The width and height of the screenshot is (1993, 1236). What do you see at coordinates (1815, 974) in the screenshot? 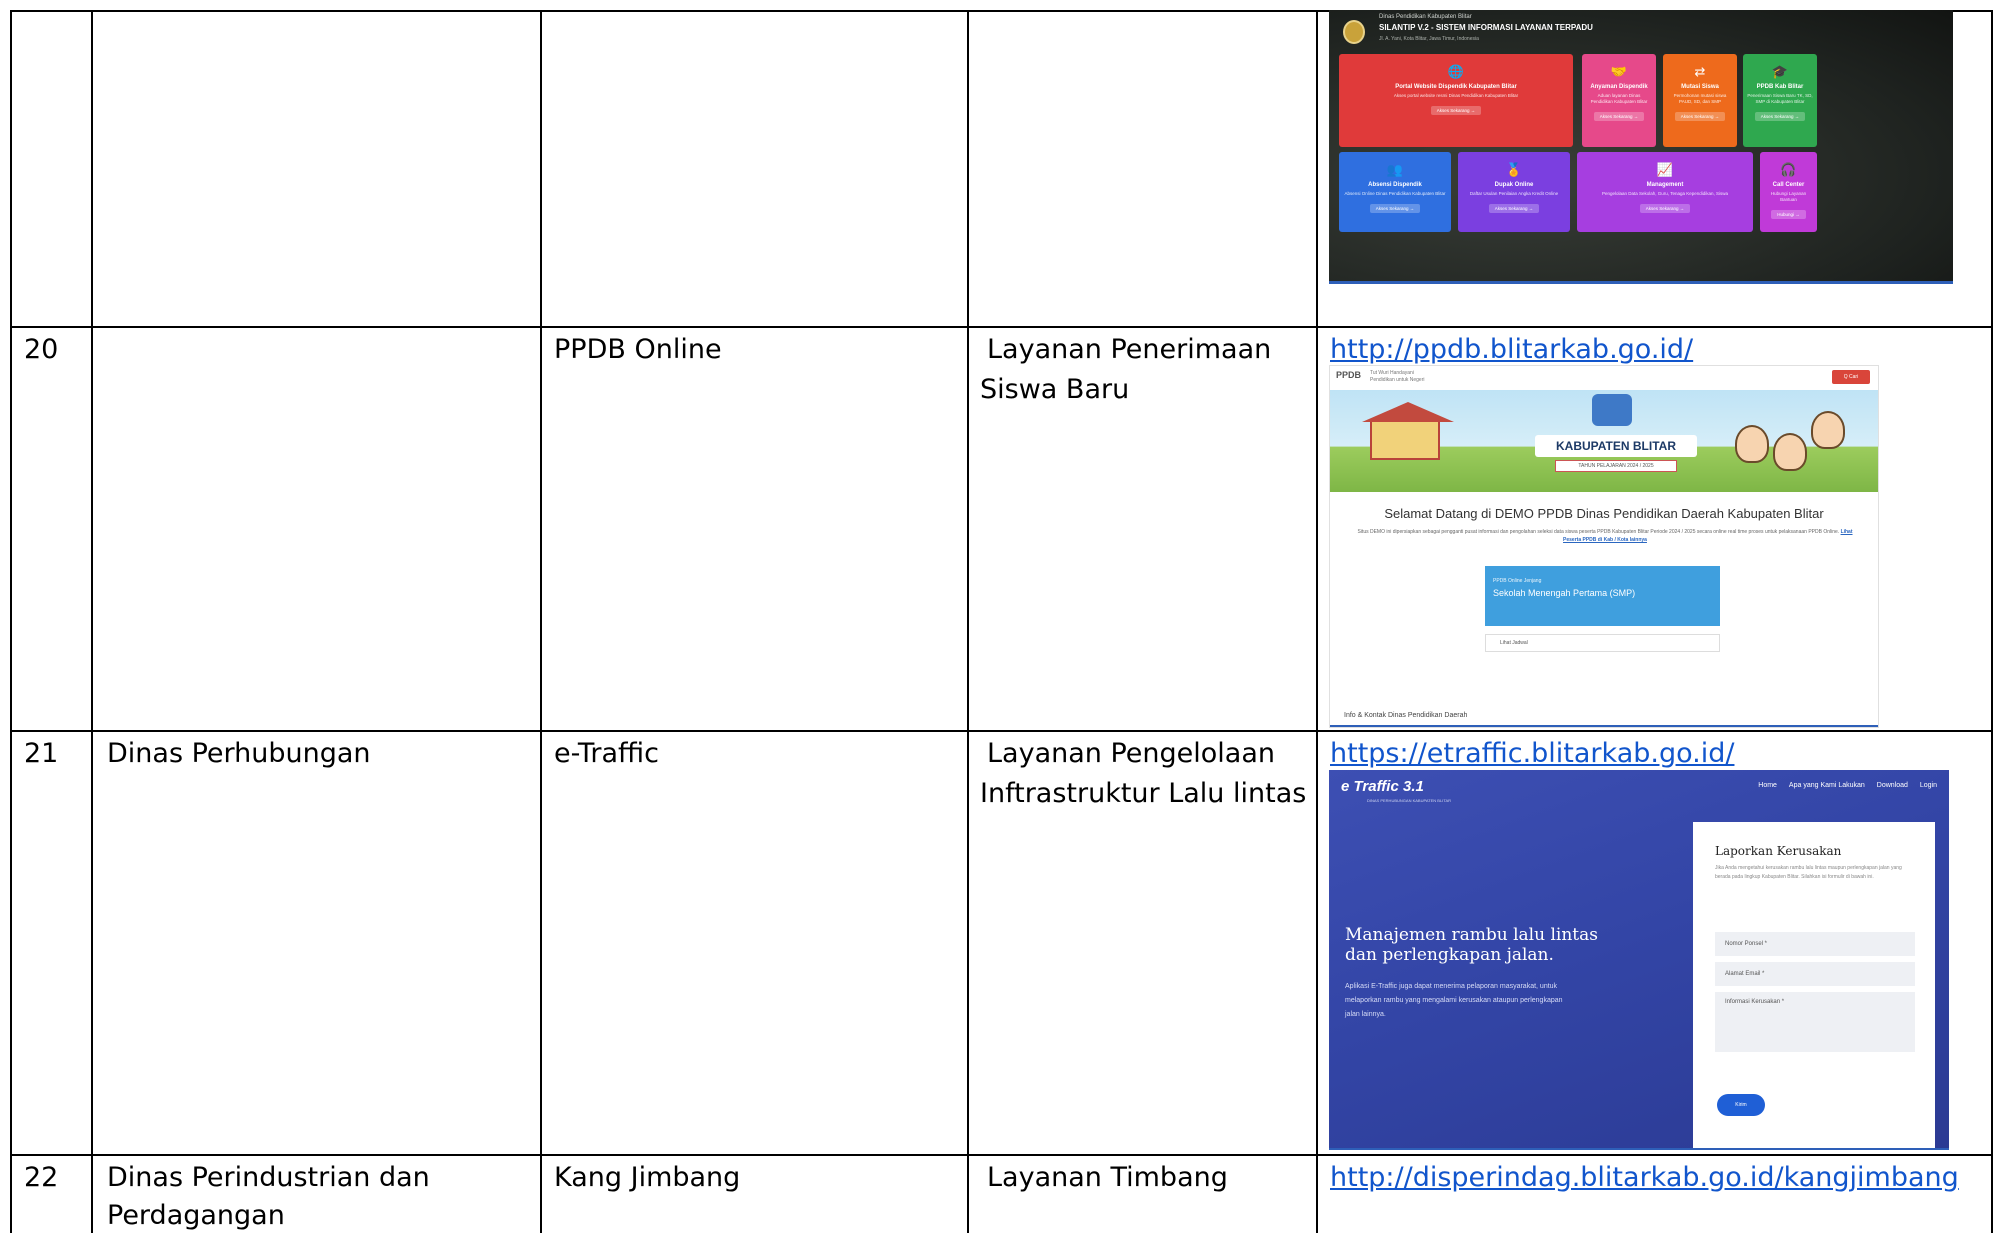
I see `email-field: Alamat Email *` at bounding box center [1815, 974].